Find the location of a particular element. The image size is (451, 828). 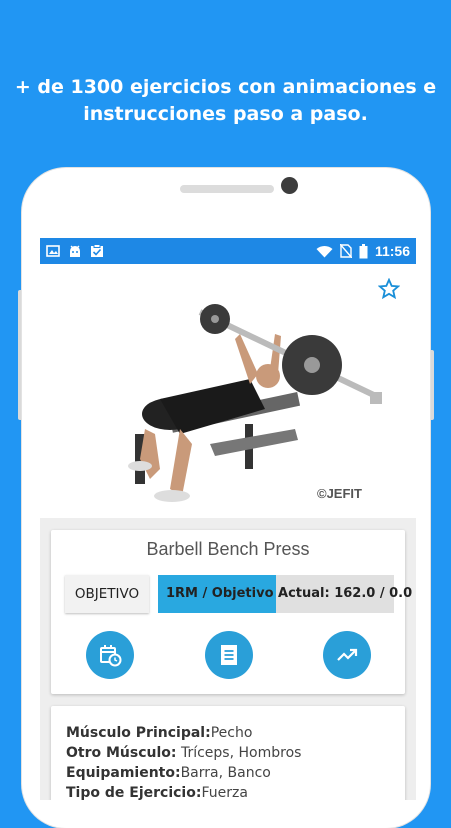

objective-button: OBJETIVO is located at coordinates (107, 594).